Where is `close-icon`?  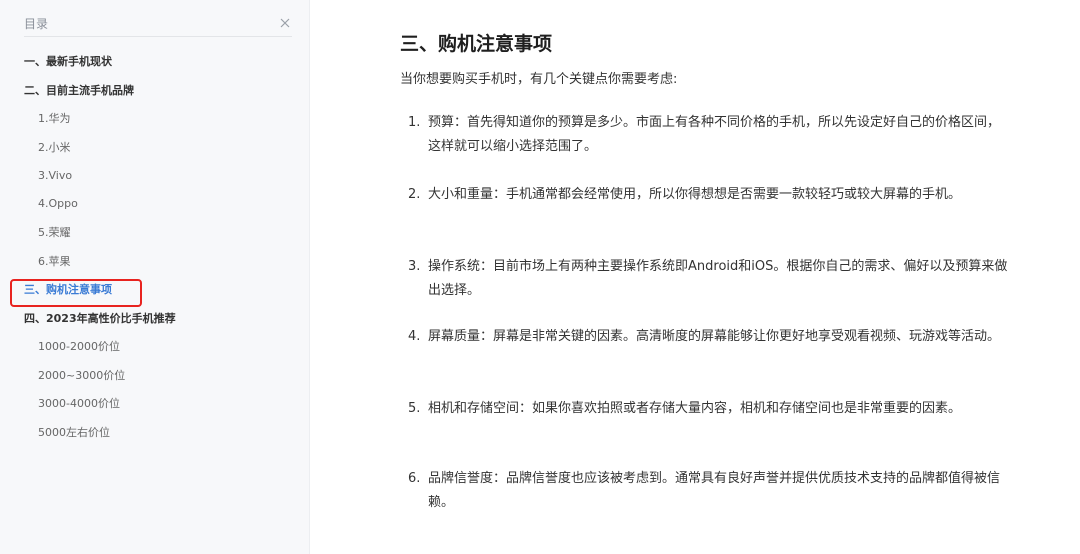
close-icon is located at coordinates (285, 23).